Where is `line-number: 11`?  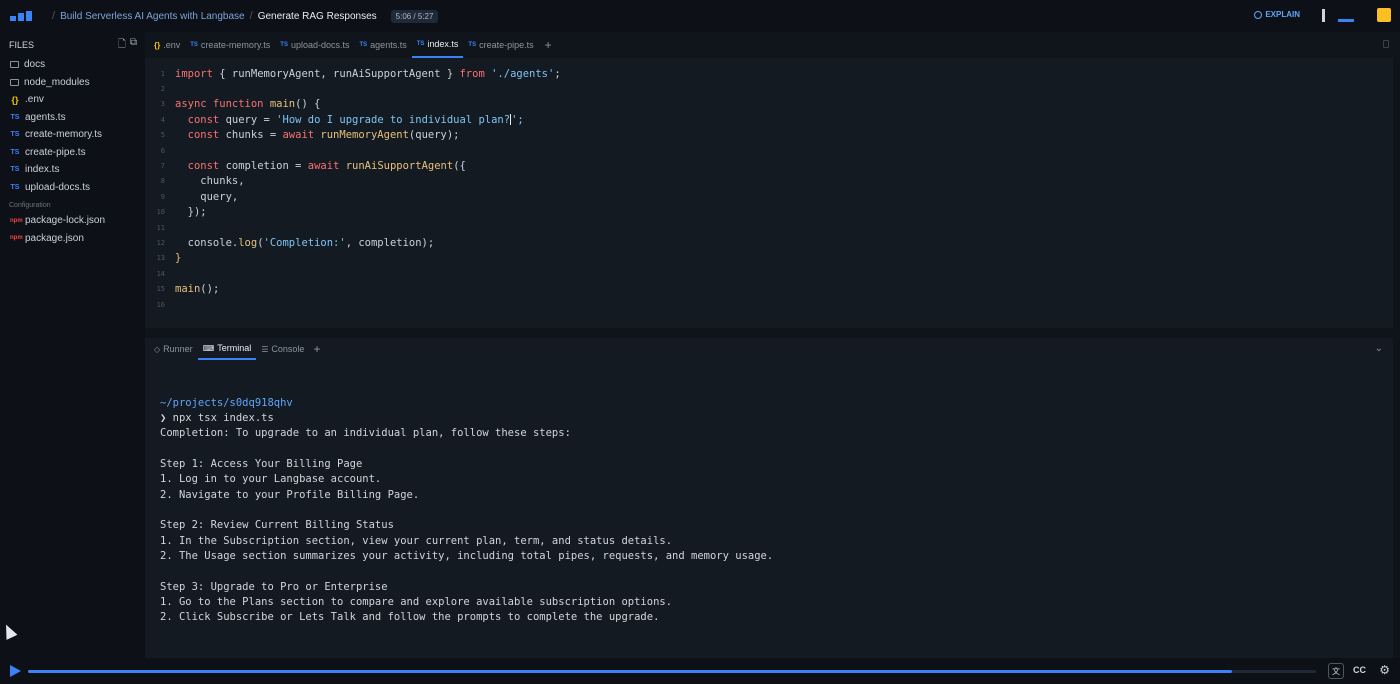
line-number: 11 is located at coordinates (160, 227).